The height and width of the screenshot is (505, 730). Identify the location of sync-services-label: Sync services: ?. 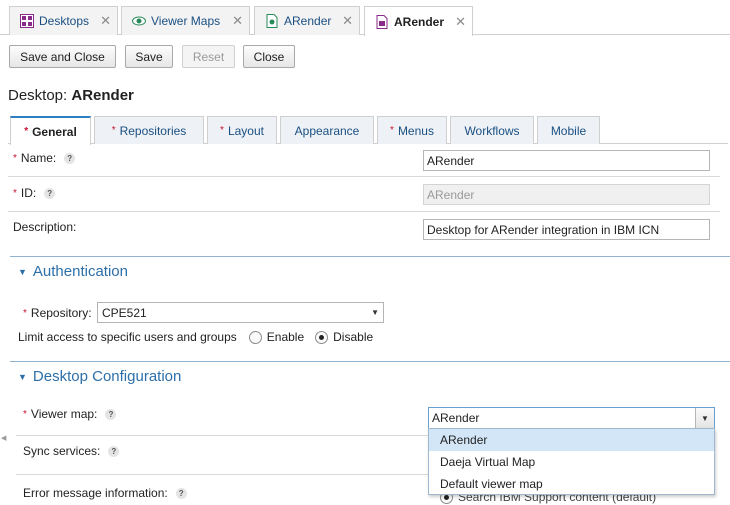
(71, 451).